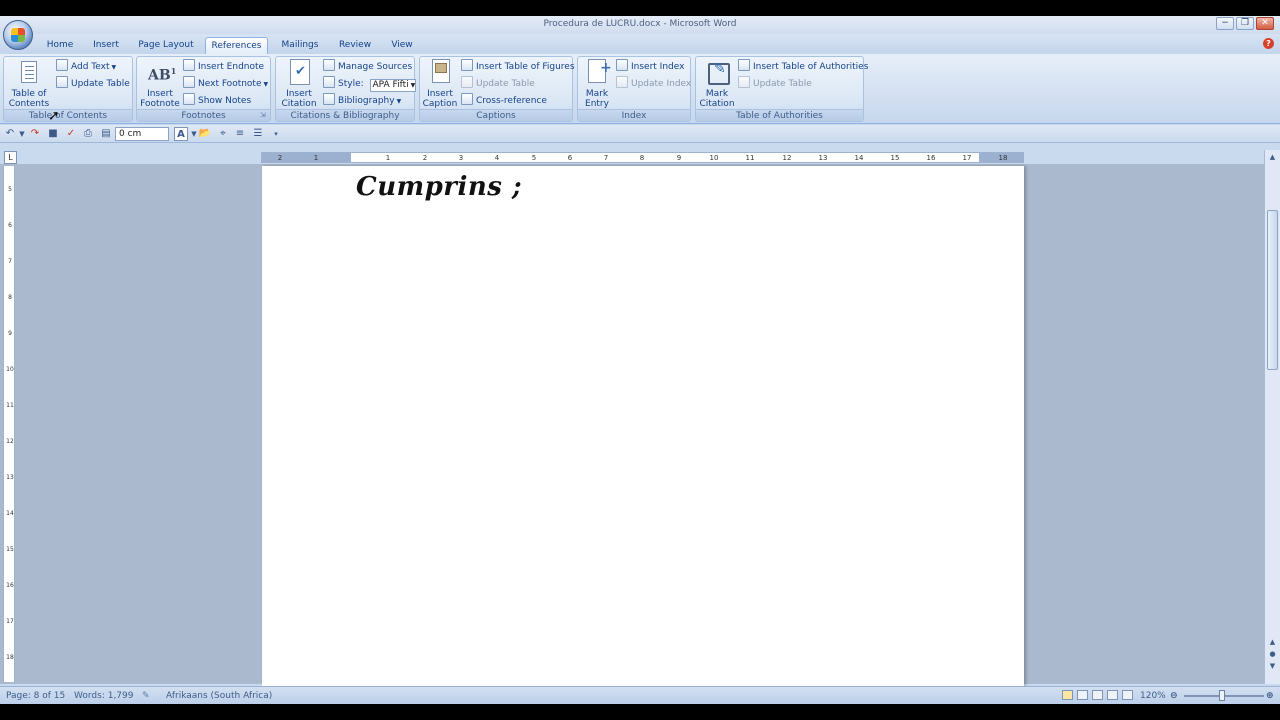  Describe the element at coordinates (10, 157) in the screenshot. I see `tab-selector-icon: L` at that location.